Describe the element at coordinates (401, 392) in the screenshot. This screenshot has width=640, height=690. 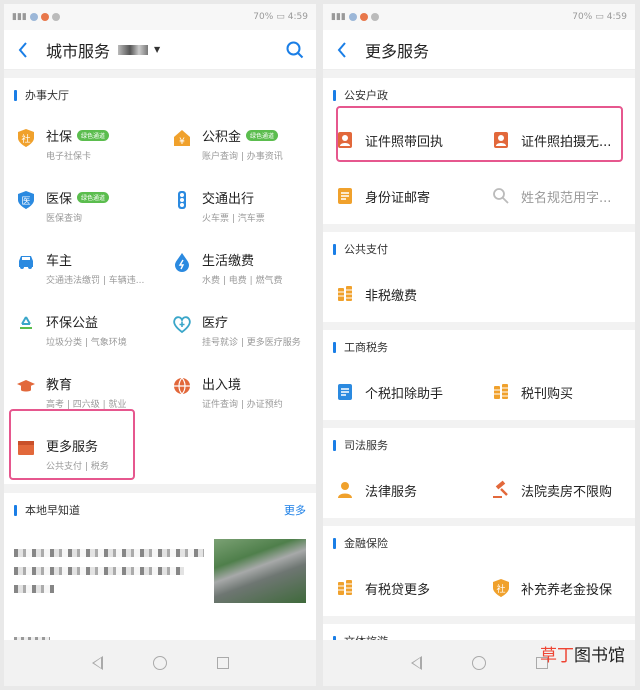
I see `service-item: 个税扣除助手` at that location.